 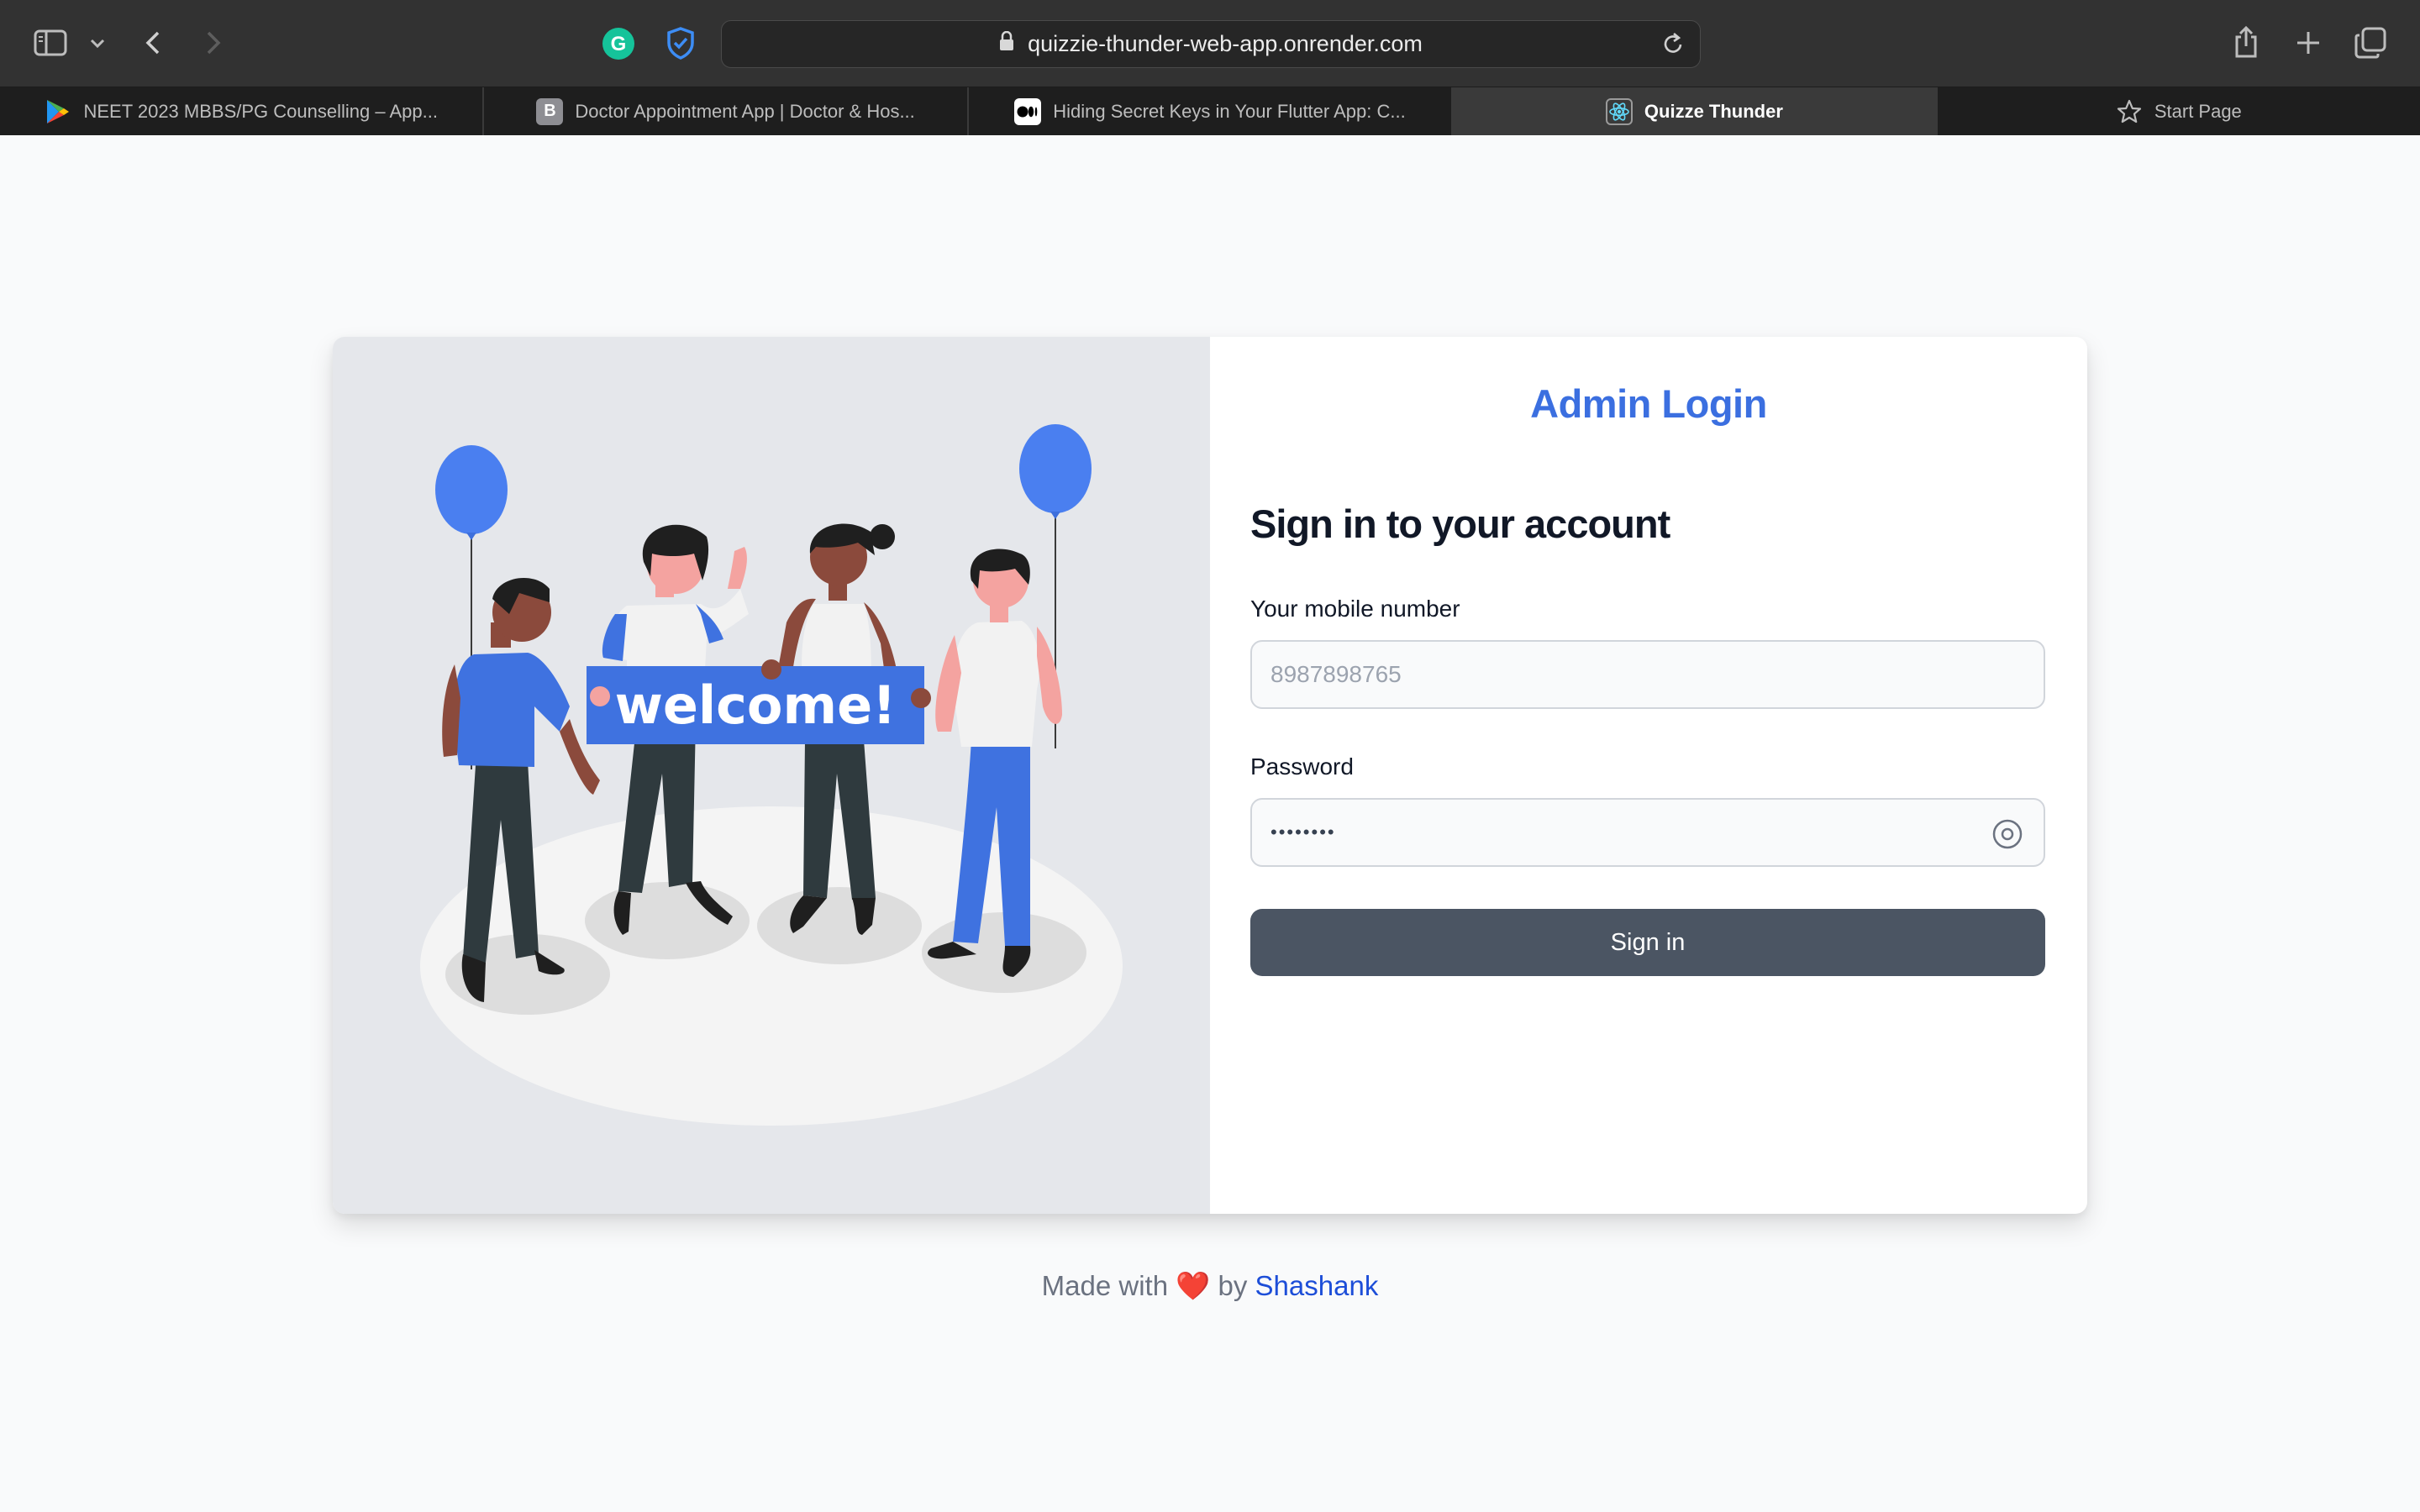 What do you see at coordinates (1355, 609) in the screenshot?
I see `mobile-number-label: Your mobile number` at bounding box center [1355, 609].